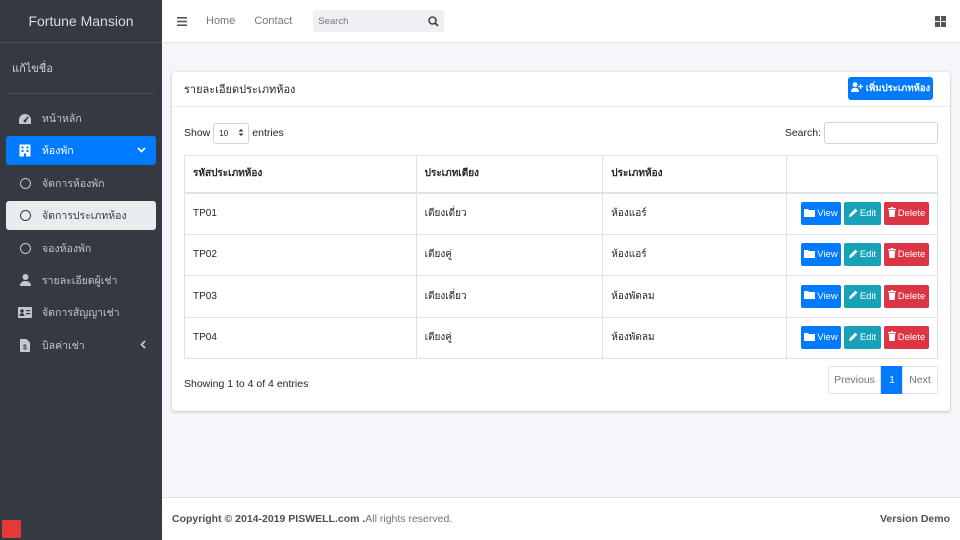 The width and height of the screenshot is (960, 540). I want to click on card-header: รายละเอียดประเภทห้อง เพิ่มประเภทห้อง, so click(561, 89).